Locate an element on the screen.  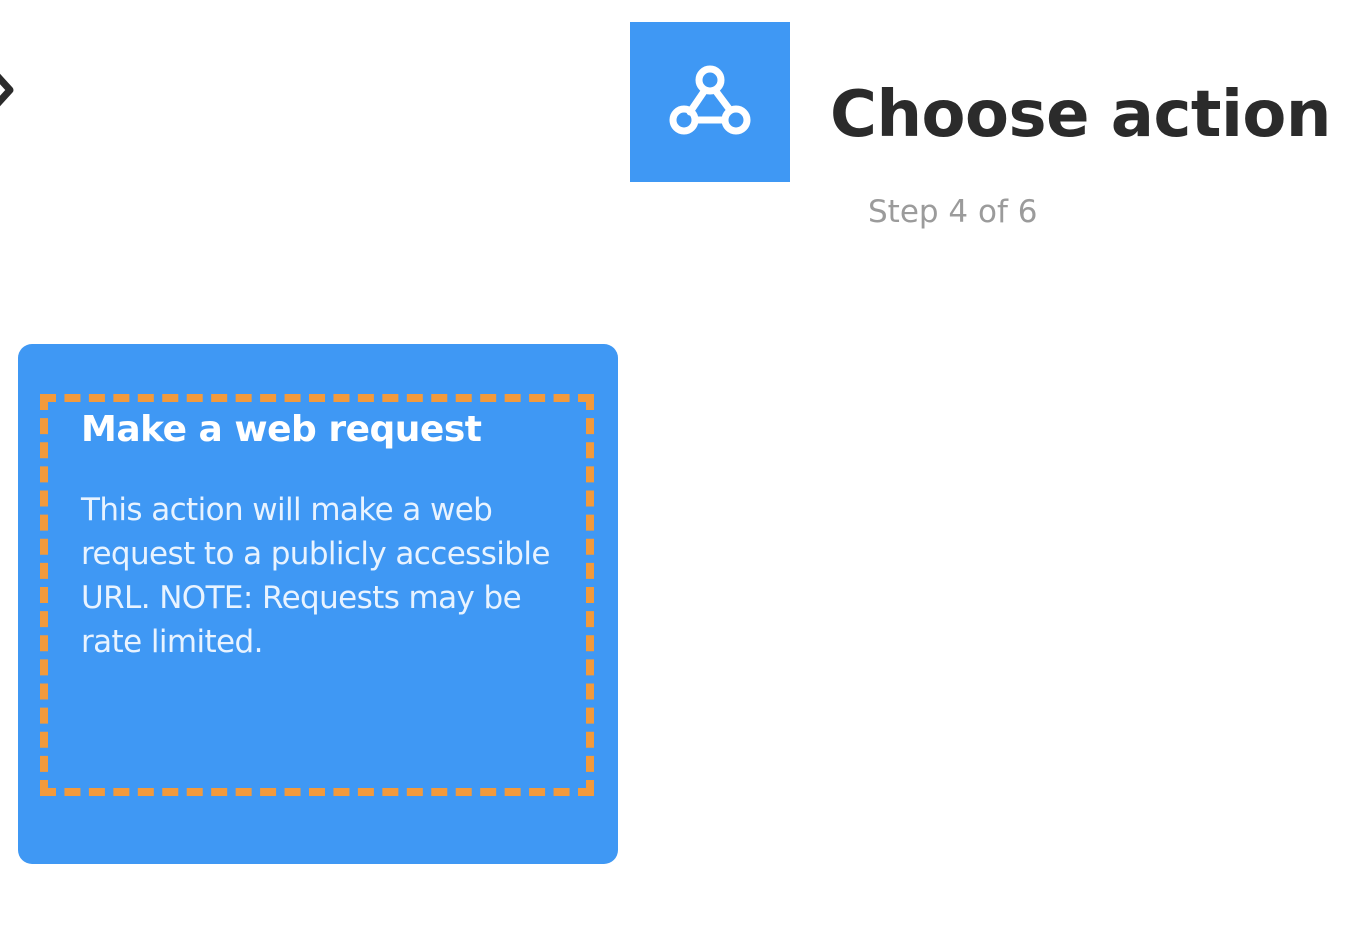
webhooks-icon is located at coordinates (710, 100).